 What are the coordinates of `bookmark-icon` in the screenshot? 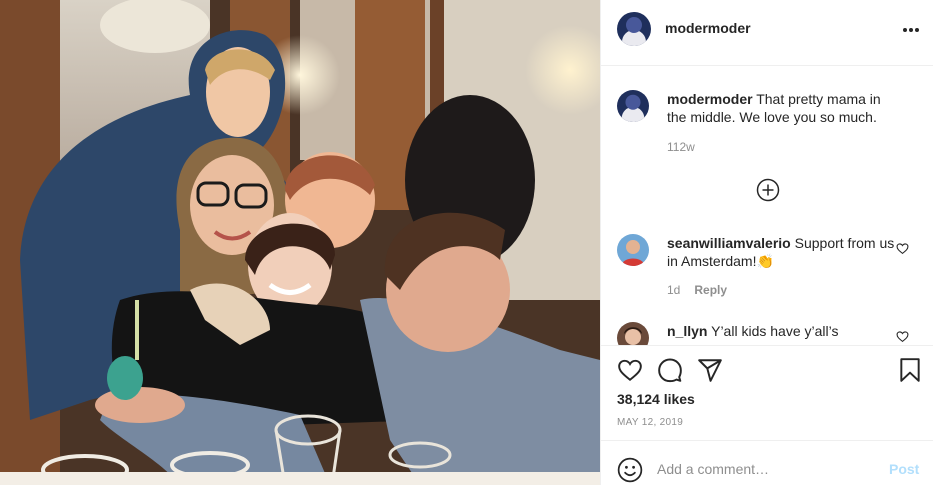 It's located at (910, 370).